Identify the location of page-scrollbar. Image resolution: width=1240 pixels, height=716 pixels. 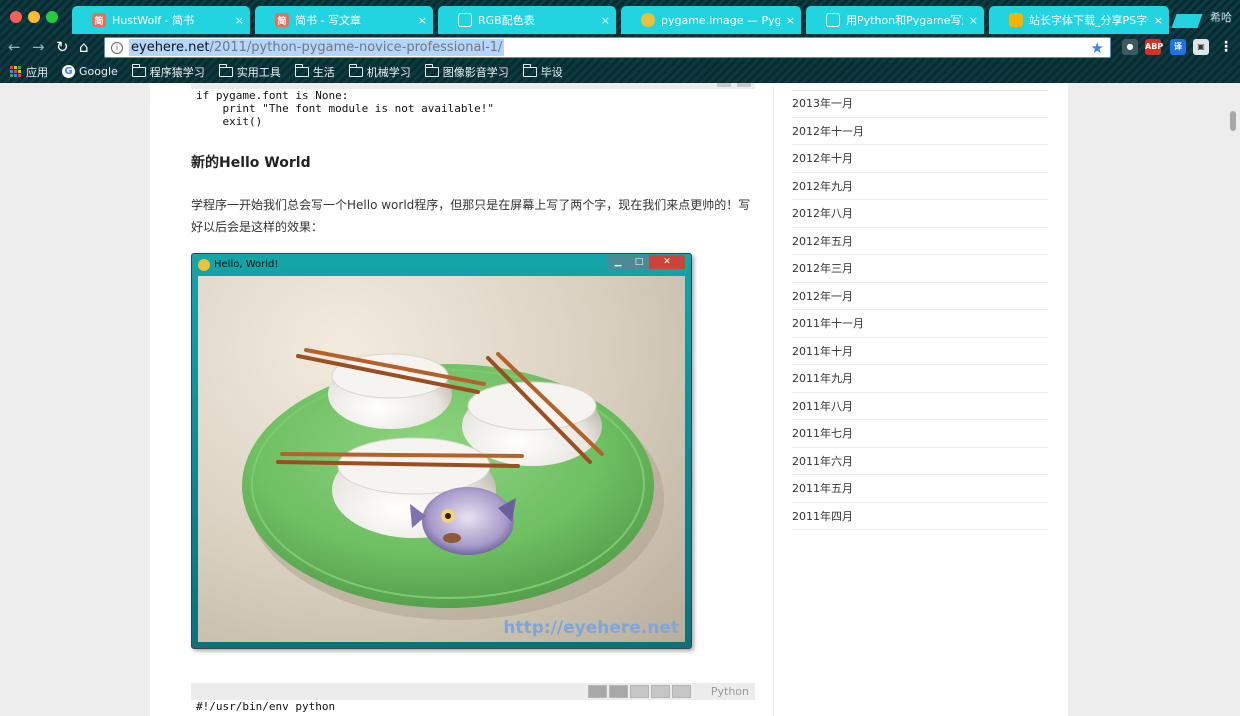
(1233, 399).